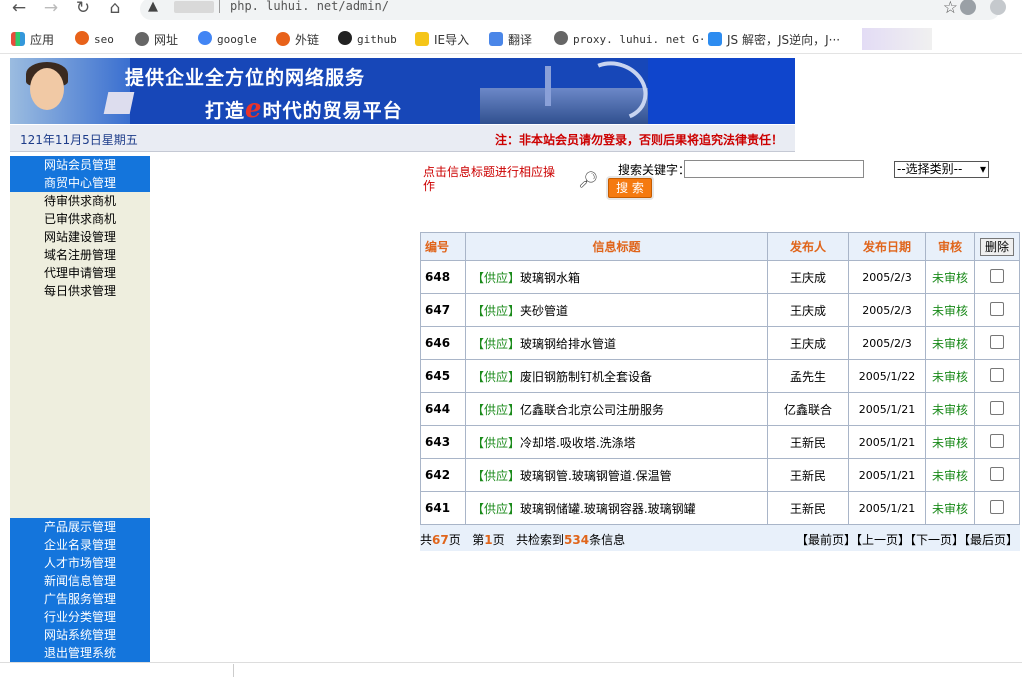 This screenshot has width=1022, height=677. Describe the element at coordinates (550, 278) in the screenshot. I see `row-title: 玻璃钢水箱` at that location.